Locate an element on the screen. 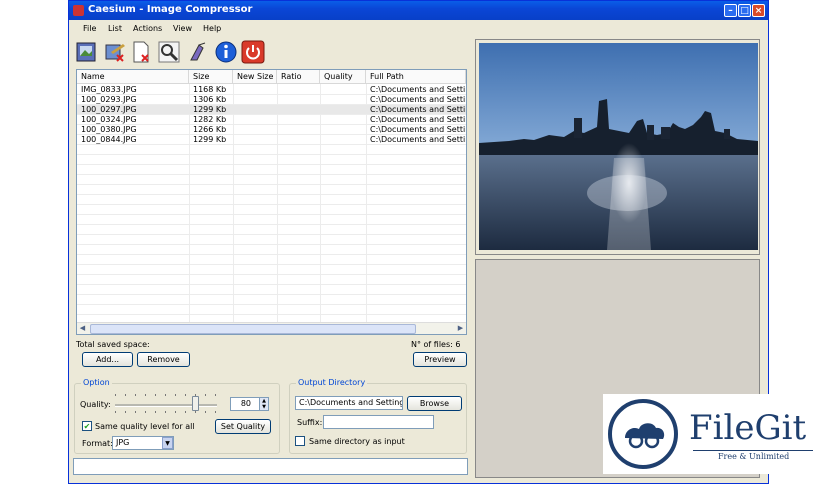 The image size is (836, 484). column-new-size: New Size is located at coordinates (255, 77).